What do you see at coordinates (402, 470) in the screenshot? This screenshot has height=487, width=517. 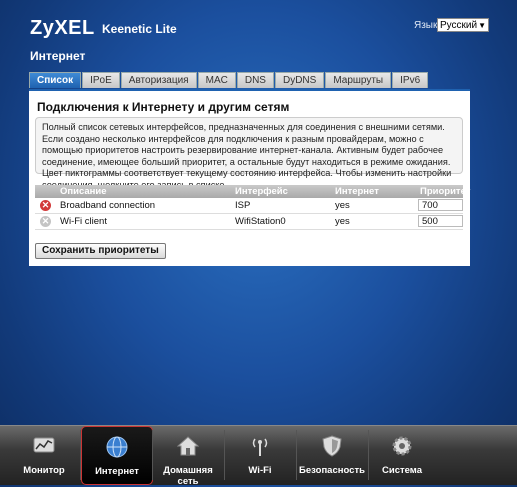 I see `nav-label: Система` at bounding box center [402, 470].